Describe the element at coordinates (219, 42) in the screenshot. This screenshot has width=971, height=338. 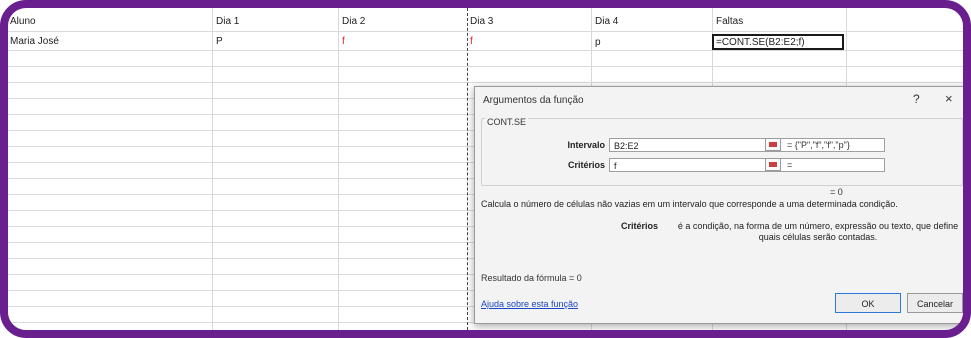
I see `cell-dia1-value: P` at that location.